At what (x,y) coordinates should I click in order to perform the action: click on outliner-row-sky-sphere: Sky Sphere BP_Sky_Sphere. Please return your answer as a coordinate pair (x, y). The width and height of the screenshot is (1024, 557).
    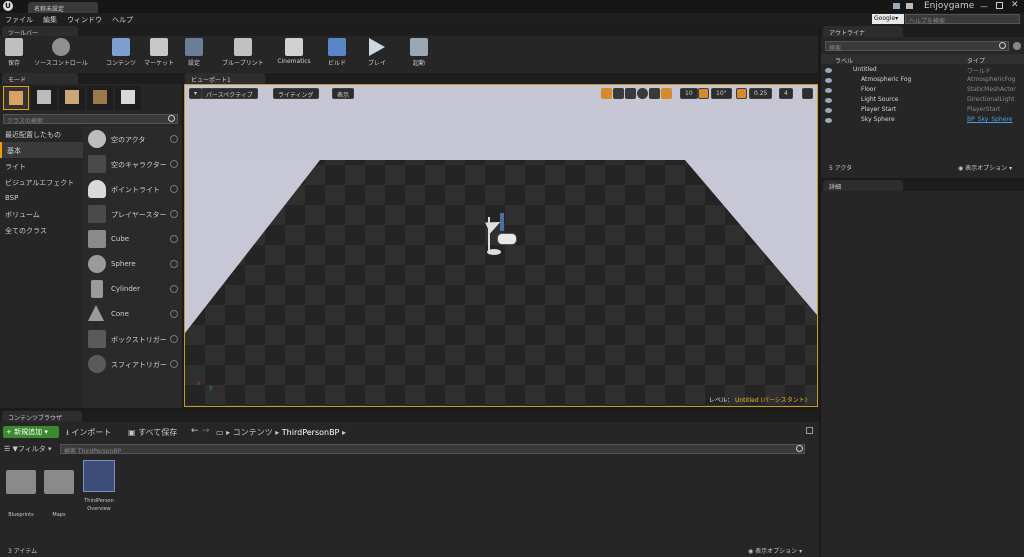
    Looking at the image, I should click on (919, 121).